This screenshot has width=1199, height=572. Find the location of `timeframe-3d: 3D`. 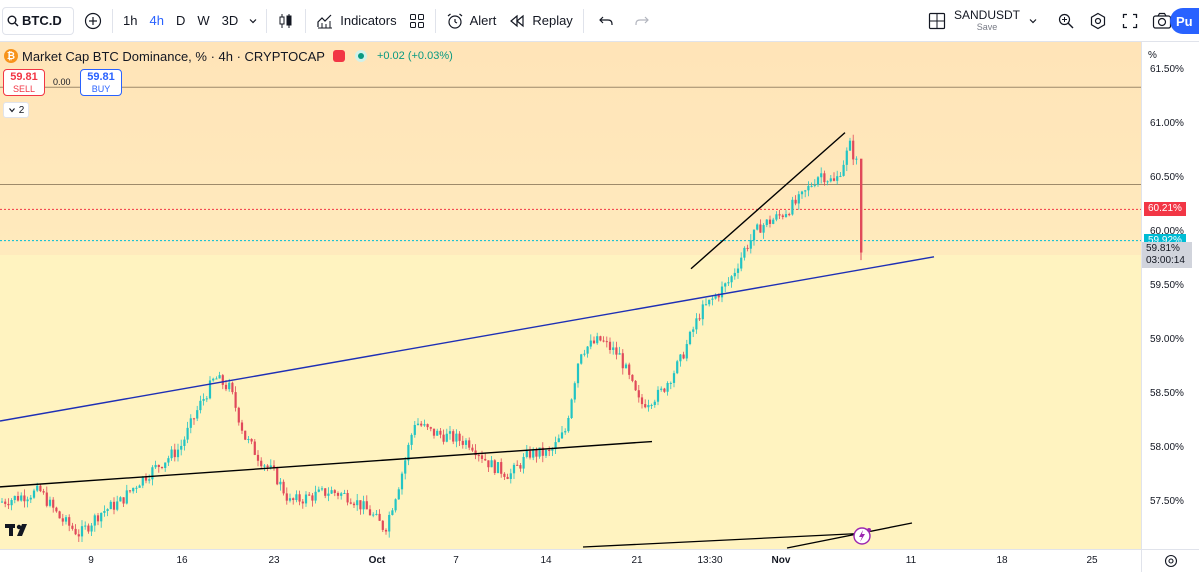

timeframe-3d: 3D is located at coordinates (230, 20).